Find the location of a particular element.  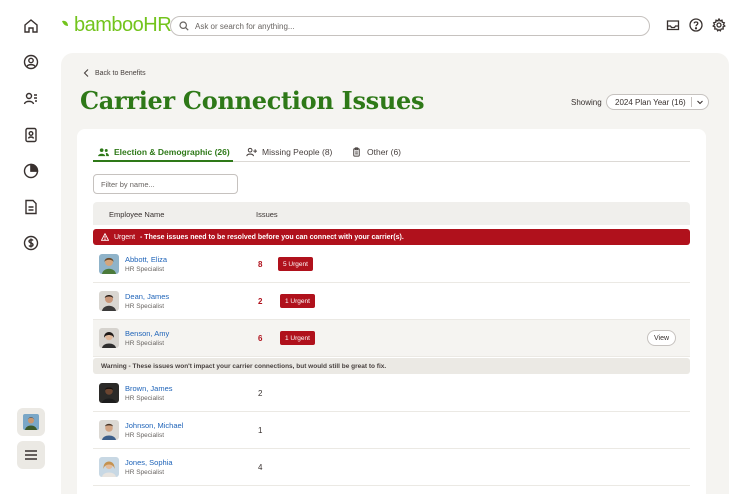

showing-label: Showing is located at coordinates (586, 102).